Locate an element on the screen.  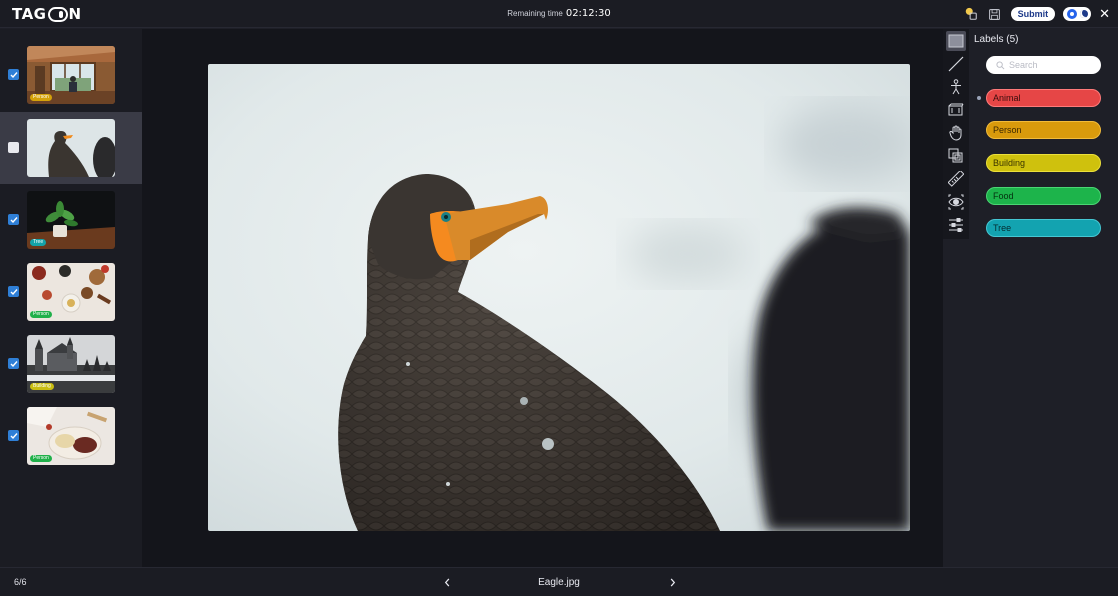
thumbnail-plant: Tree is located at coordinates (71, 220).